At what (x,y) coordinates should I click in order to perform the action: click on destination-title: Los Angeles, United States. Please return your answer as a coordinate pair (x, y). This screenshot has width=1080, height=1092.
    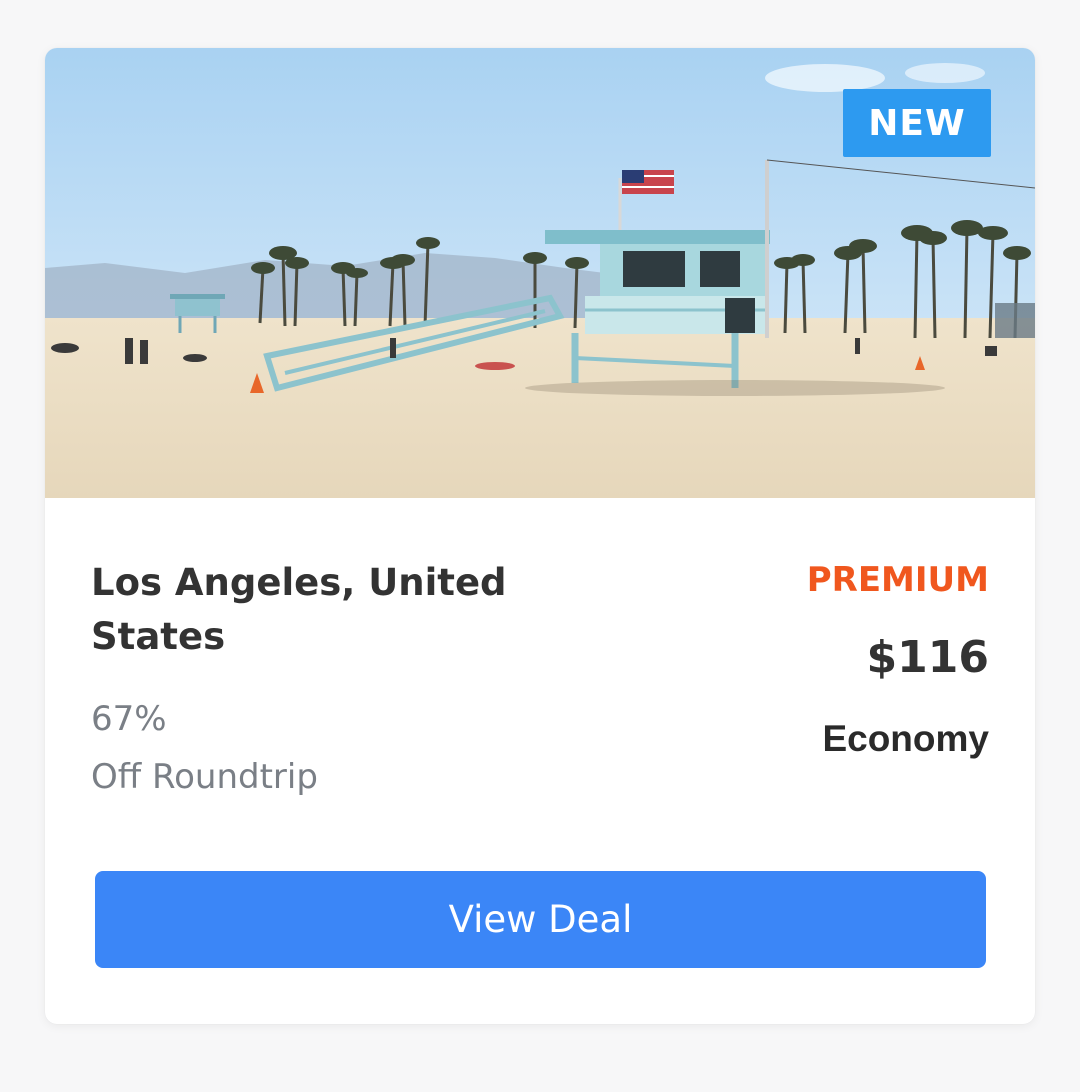
    Looking at the image, I should click on (299, 609).